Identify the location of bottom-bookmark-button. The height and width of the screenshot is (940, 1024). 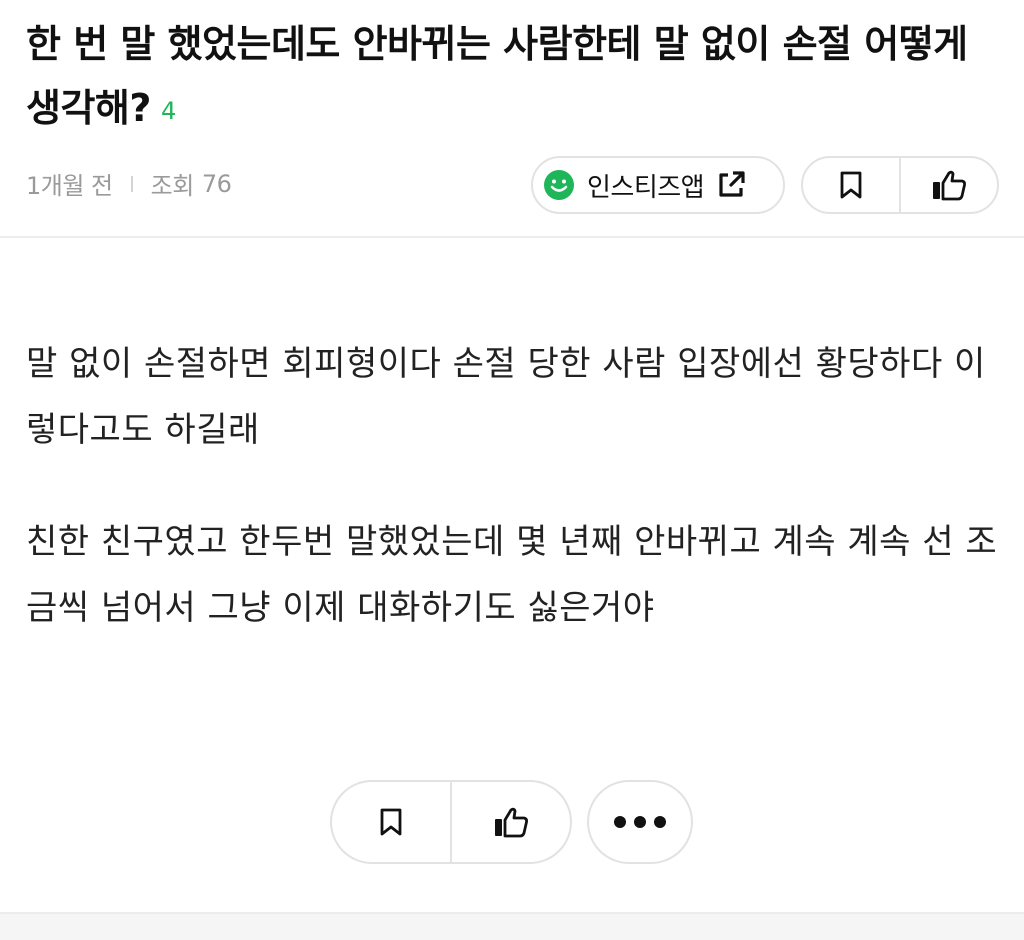
(391, 822).